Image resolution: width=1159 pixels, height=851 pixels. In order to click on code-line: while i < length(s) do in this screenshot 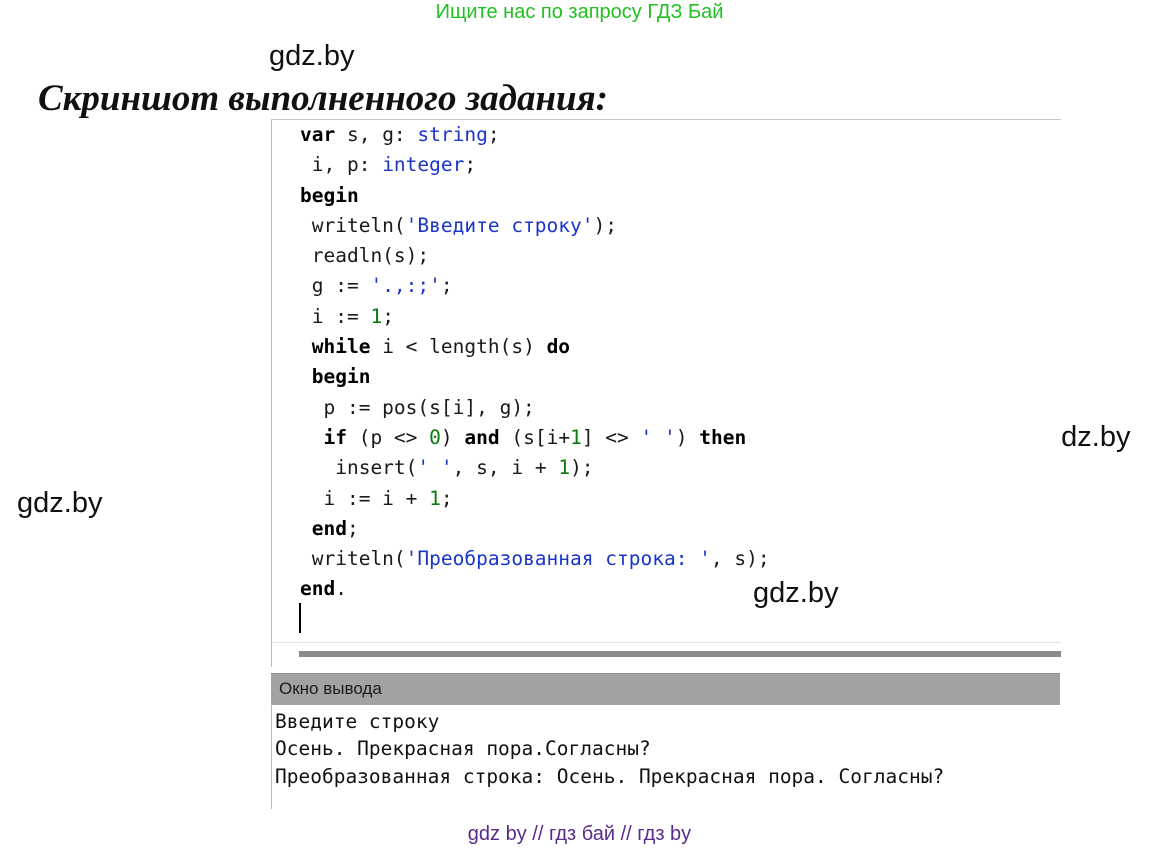, I will do `click(535, 347)`.